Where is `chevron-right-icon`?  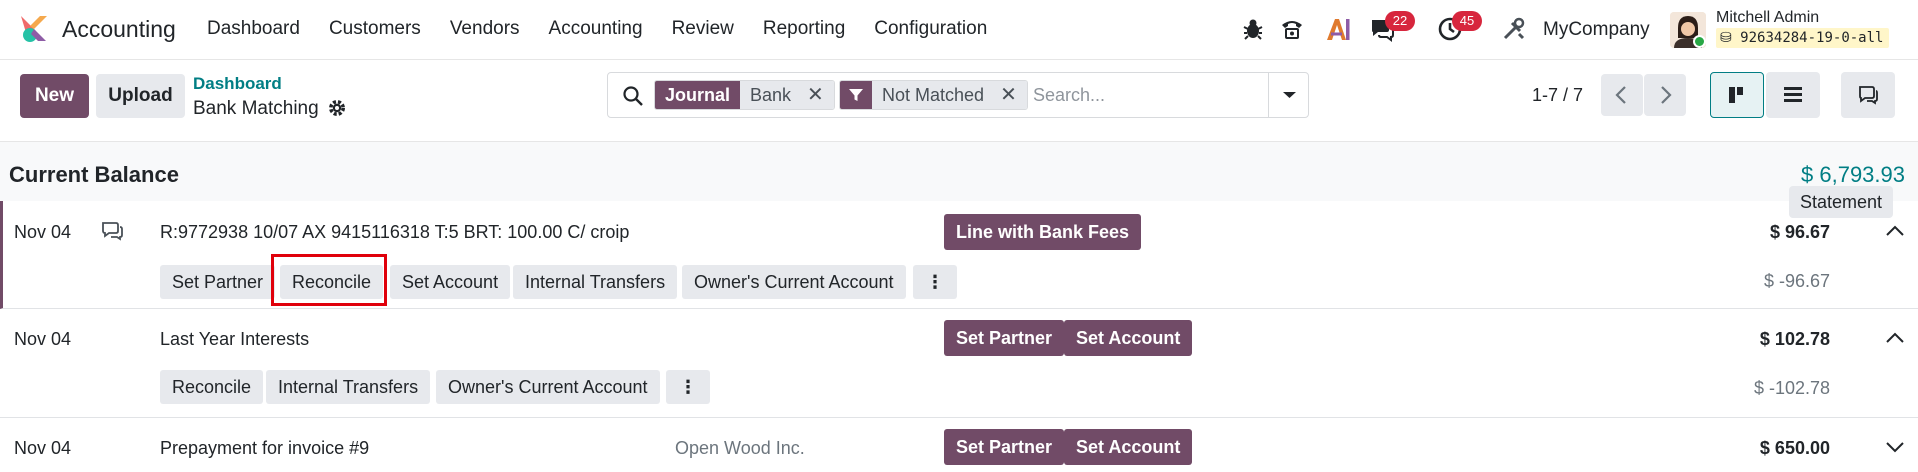
chevron-right-icon is located at coordinates (1666, 95).